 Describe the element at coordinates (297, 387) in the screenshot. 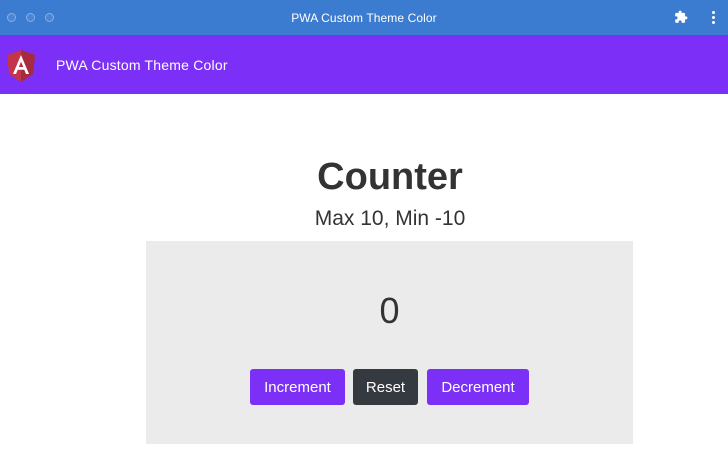

I see `increment-button: Increment` at that location.